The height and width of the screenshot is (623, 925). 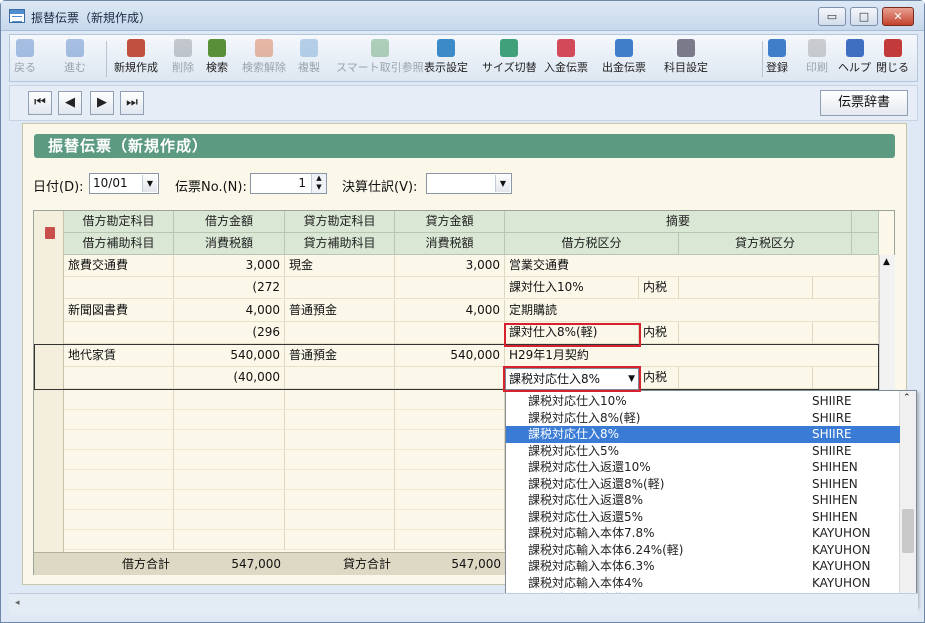 I want to click on memo-cell: H29年1月契約, so click(x=692, y=356).